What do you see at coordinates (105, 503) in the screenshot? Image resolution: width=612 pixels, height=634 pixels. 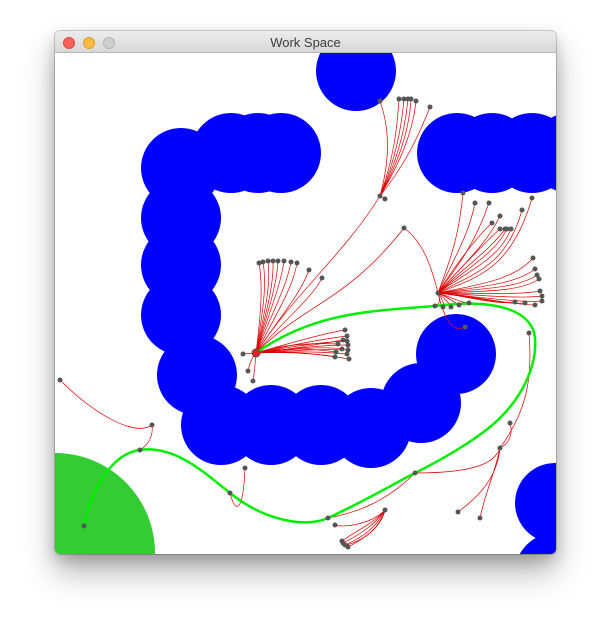 I see `goal-region` at bounding box center [105, 503].